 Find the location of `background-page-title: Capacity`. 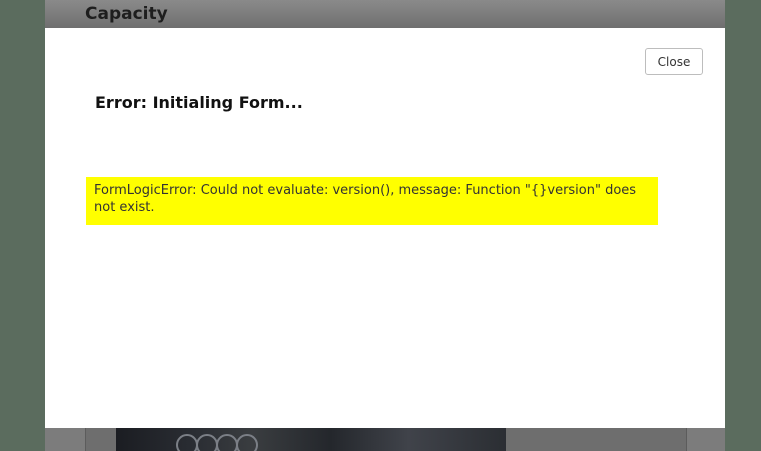

background-page-title: Capacity is located at coordinates (126, 14).